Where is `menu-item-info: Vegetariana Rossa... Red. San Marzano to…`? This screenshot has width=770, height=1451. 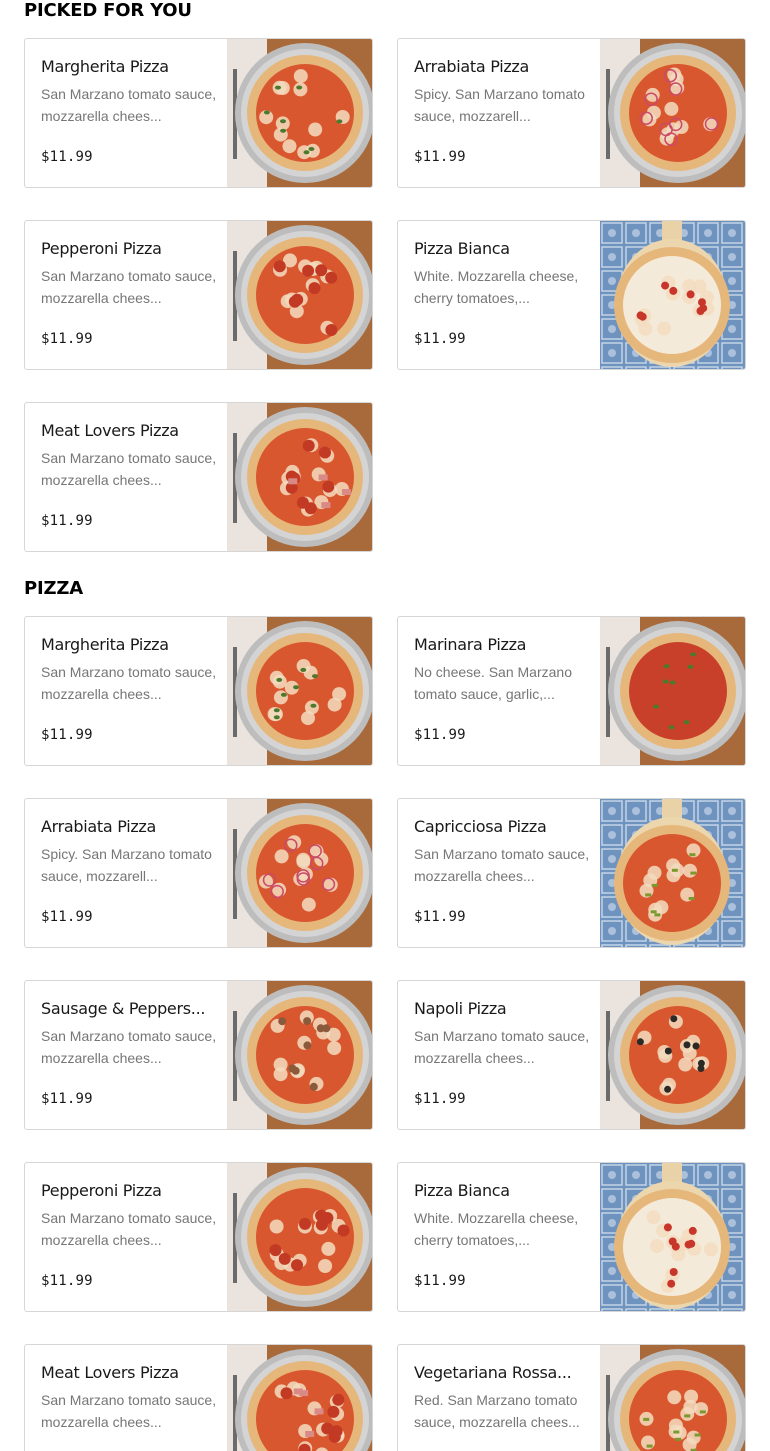 menu-item-info: Vegetariana Rossa... Red. San Marzano to… is located at coordinates (502, 1398).